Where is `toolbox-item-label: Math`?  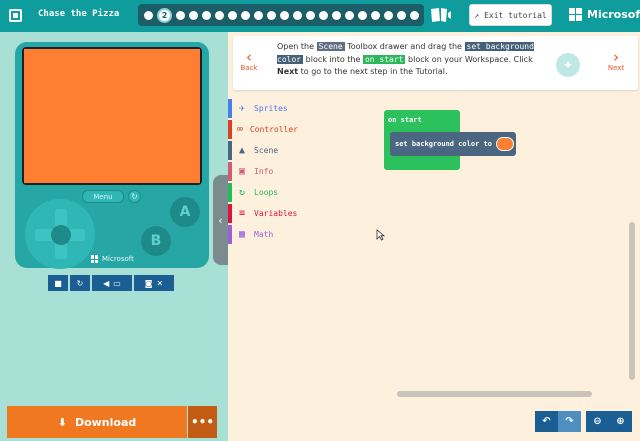 toolbox-item-label: Math is located at coordinates (264, 234).